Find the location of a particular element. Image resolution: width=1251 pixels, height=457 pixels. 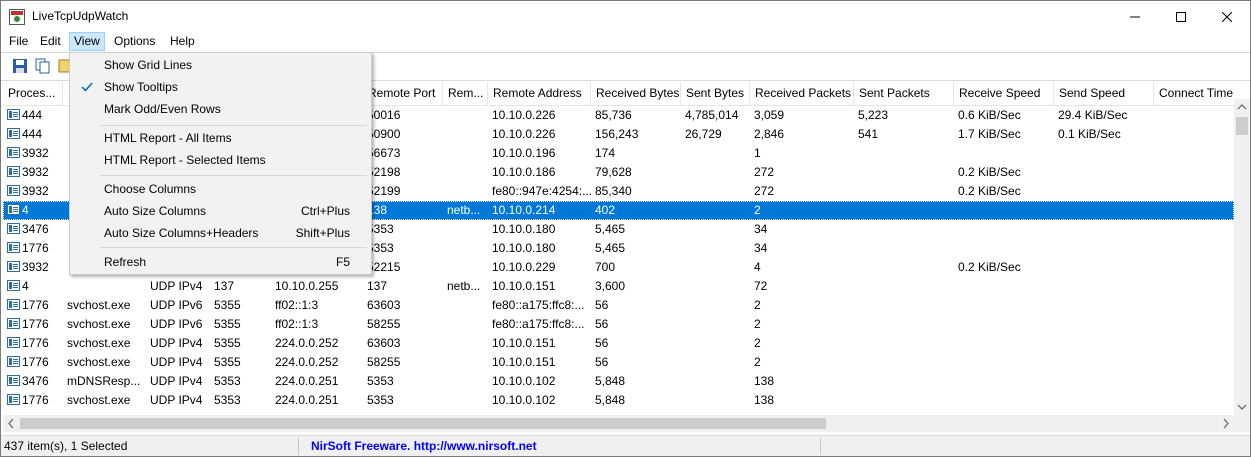

scroll-left-arrow-icon is located at coordinates (11, 423).